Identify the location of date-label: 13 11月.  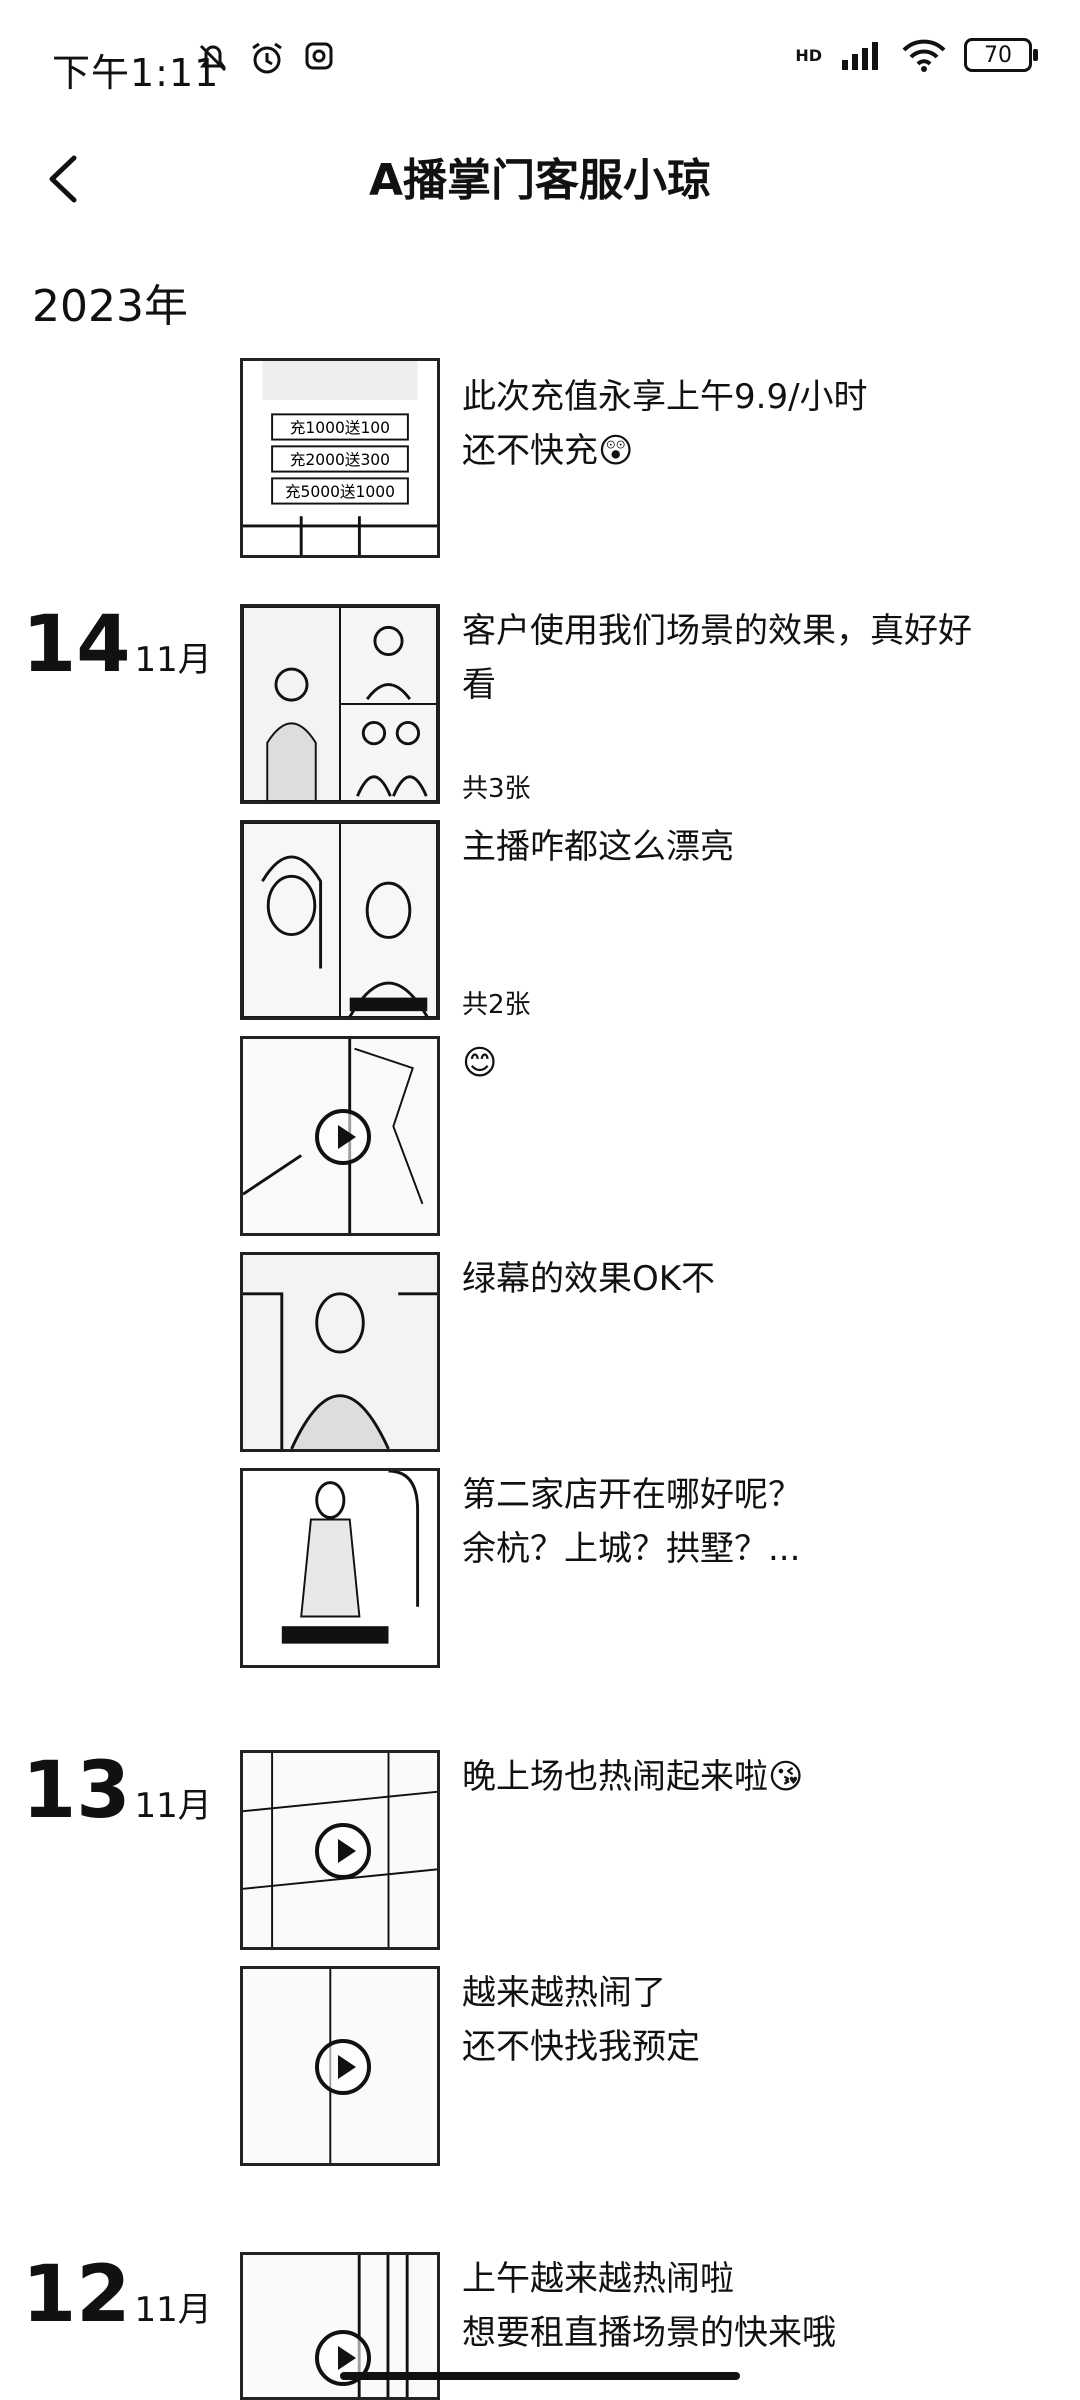
(117, 1791).